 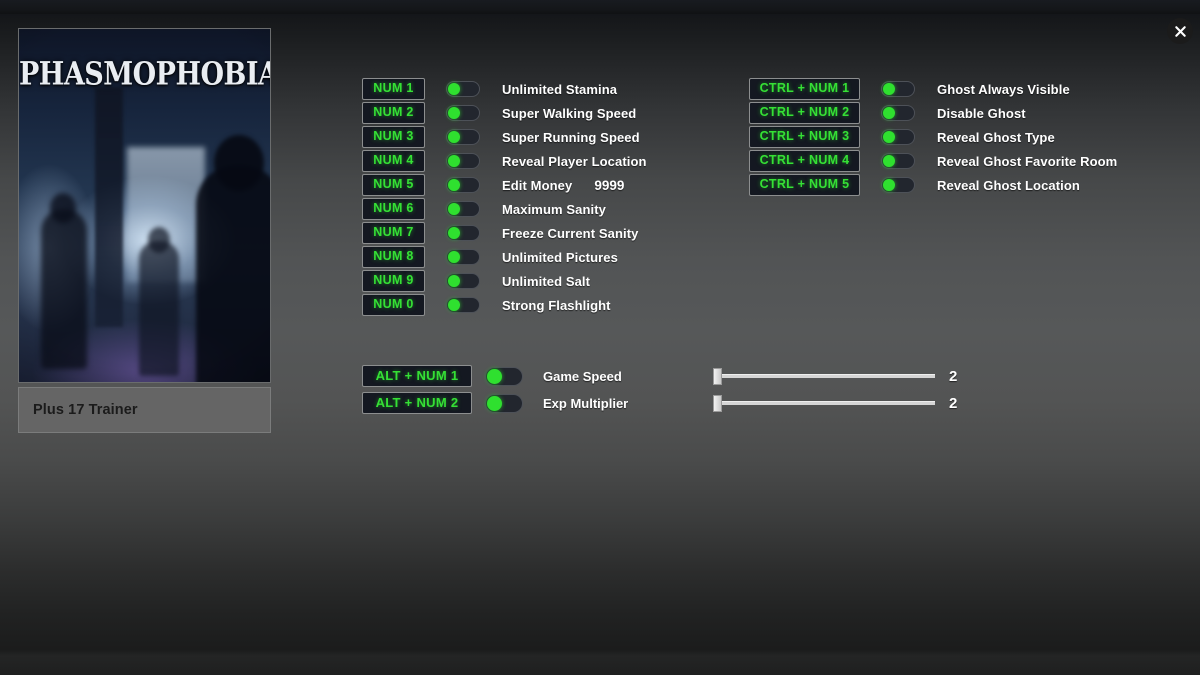 What do you see at coordinates (933, 161) in the screenshot?
I see `option-row: CTRL + NUM 4 Reveal Ghost Favorite Room` at bounding box center [933, 161].